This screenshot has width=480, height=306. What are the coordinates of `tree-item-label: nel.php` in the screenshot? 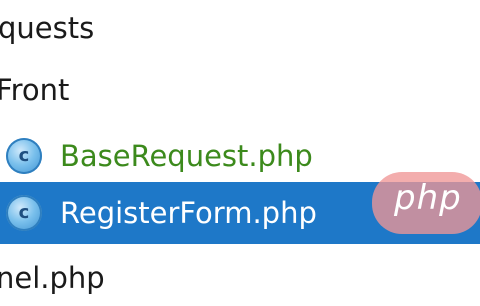 It's located at (52, 278).